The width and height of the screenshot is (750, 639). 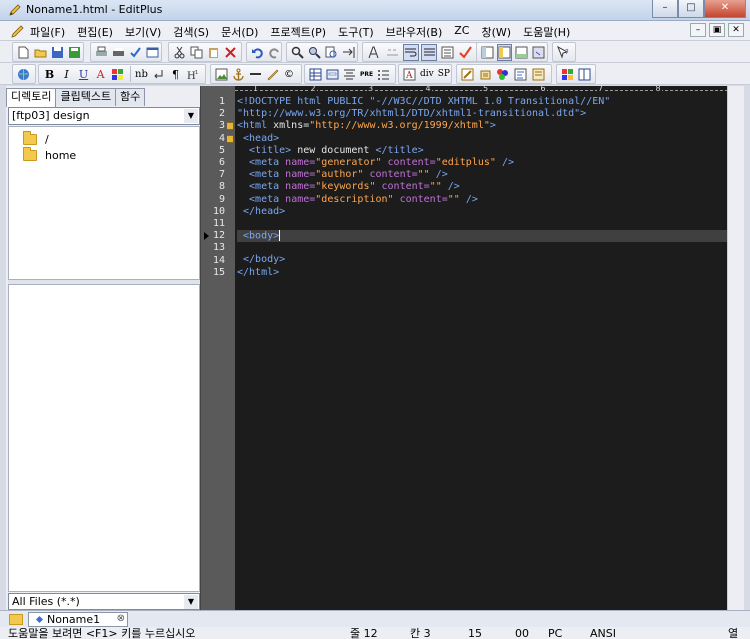 What do you see at coordinates (487, 52) in the screenshot?
I see `window-list-icon` at bounding box center [487, 52].